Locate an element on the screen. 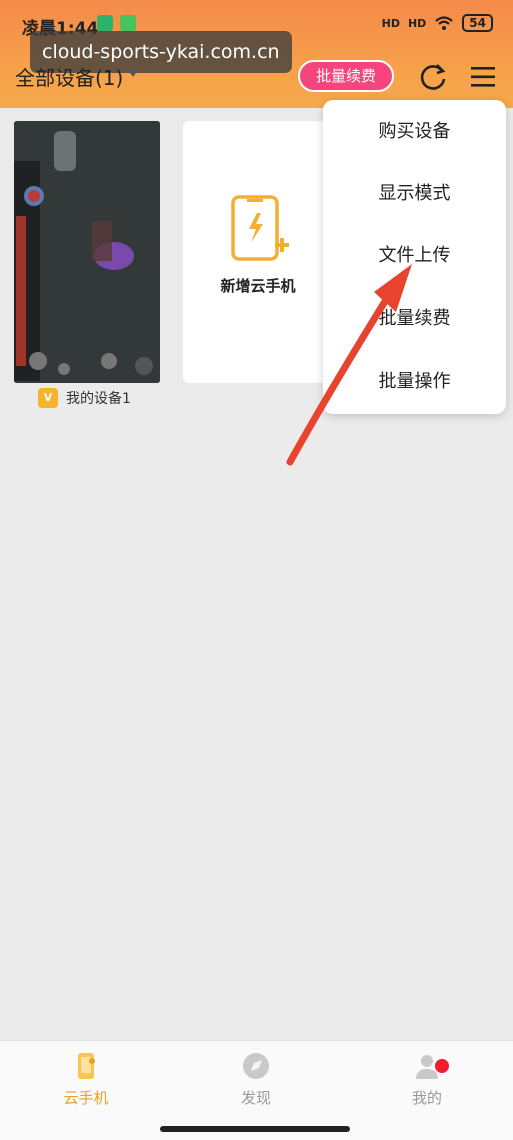 The height and width of the screenshot is (1140, 513). home-indicator is located at coordinates (255, 1129).